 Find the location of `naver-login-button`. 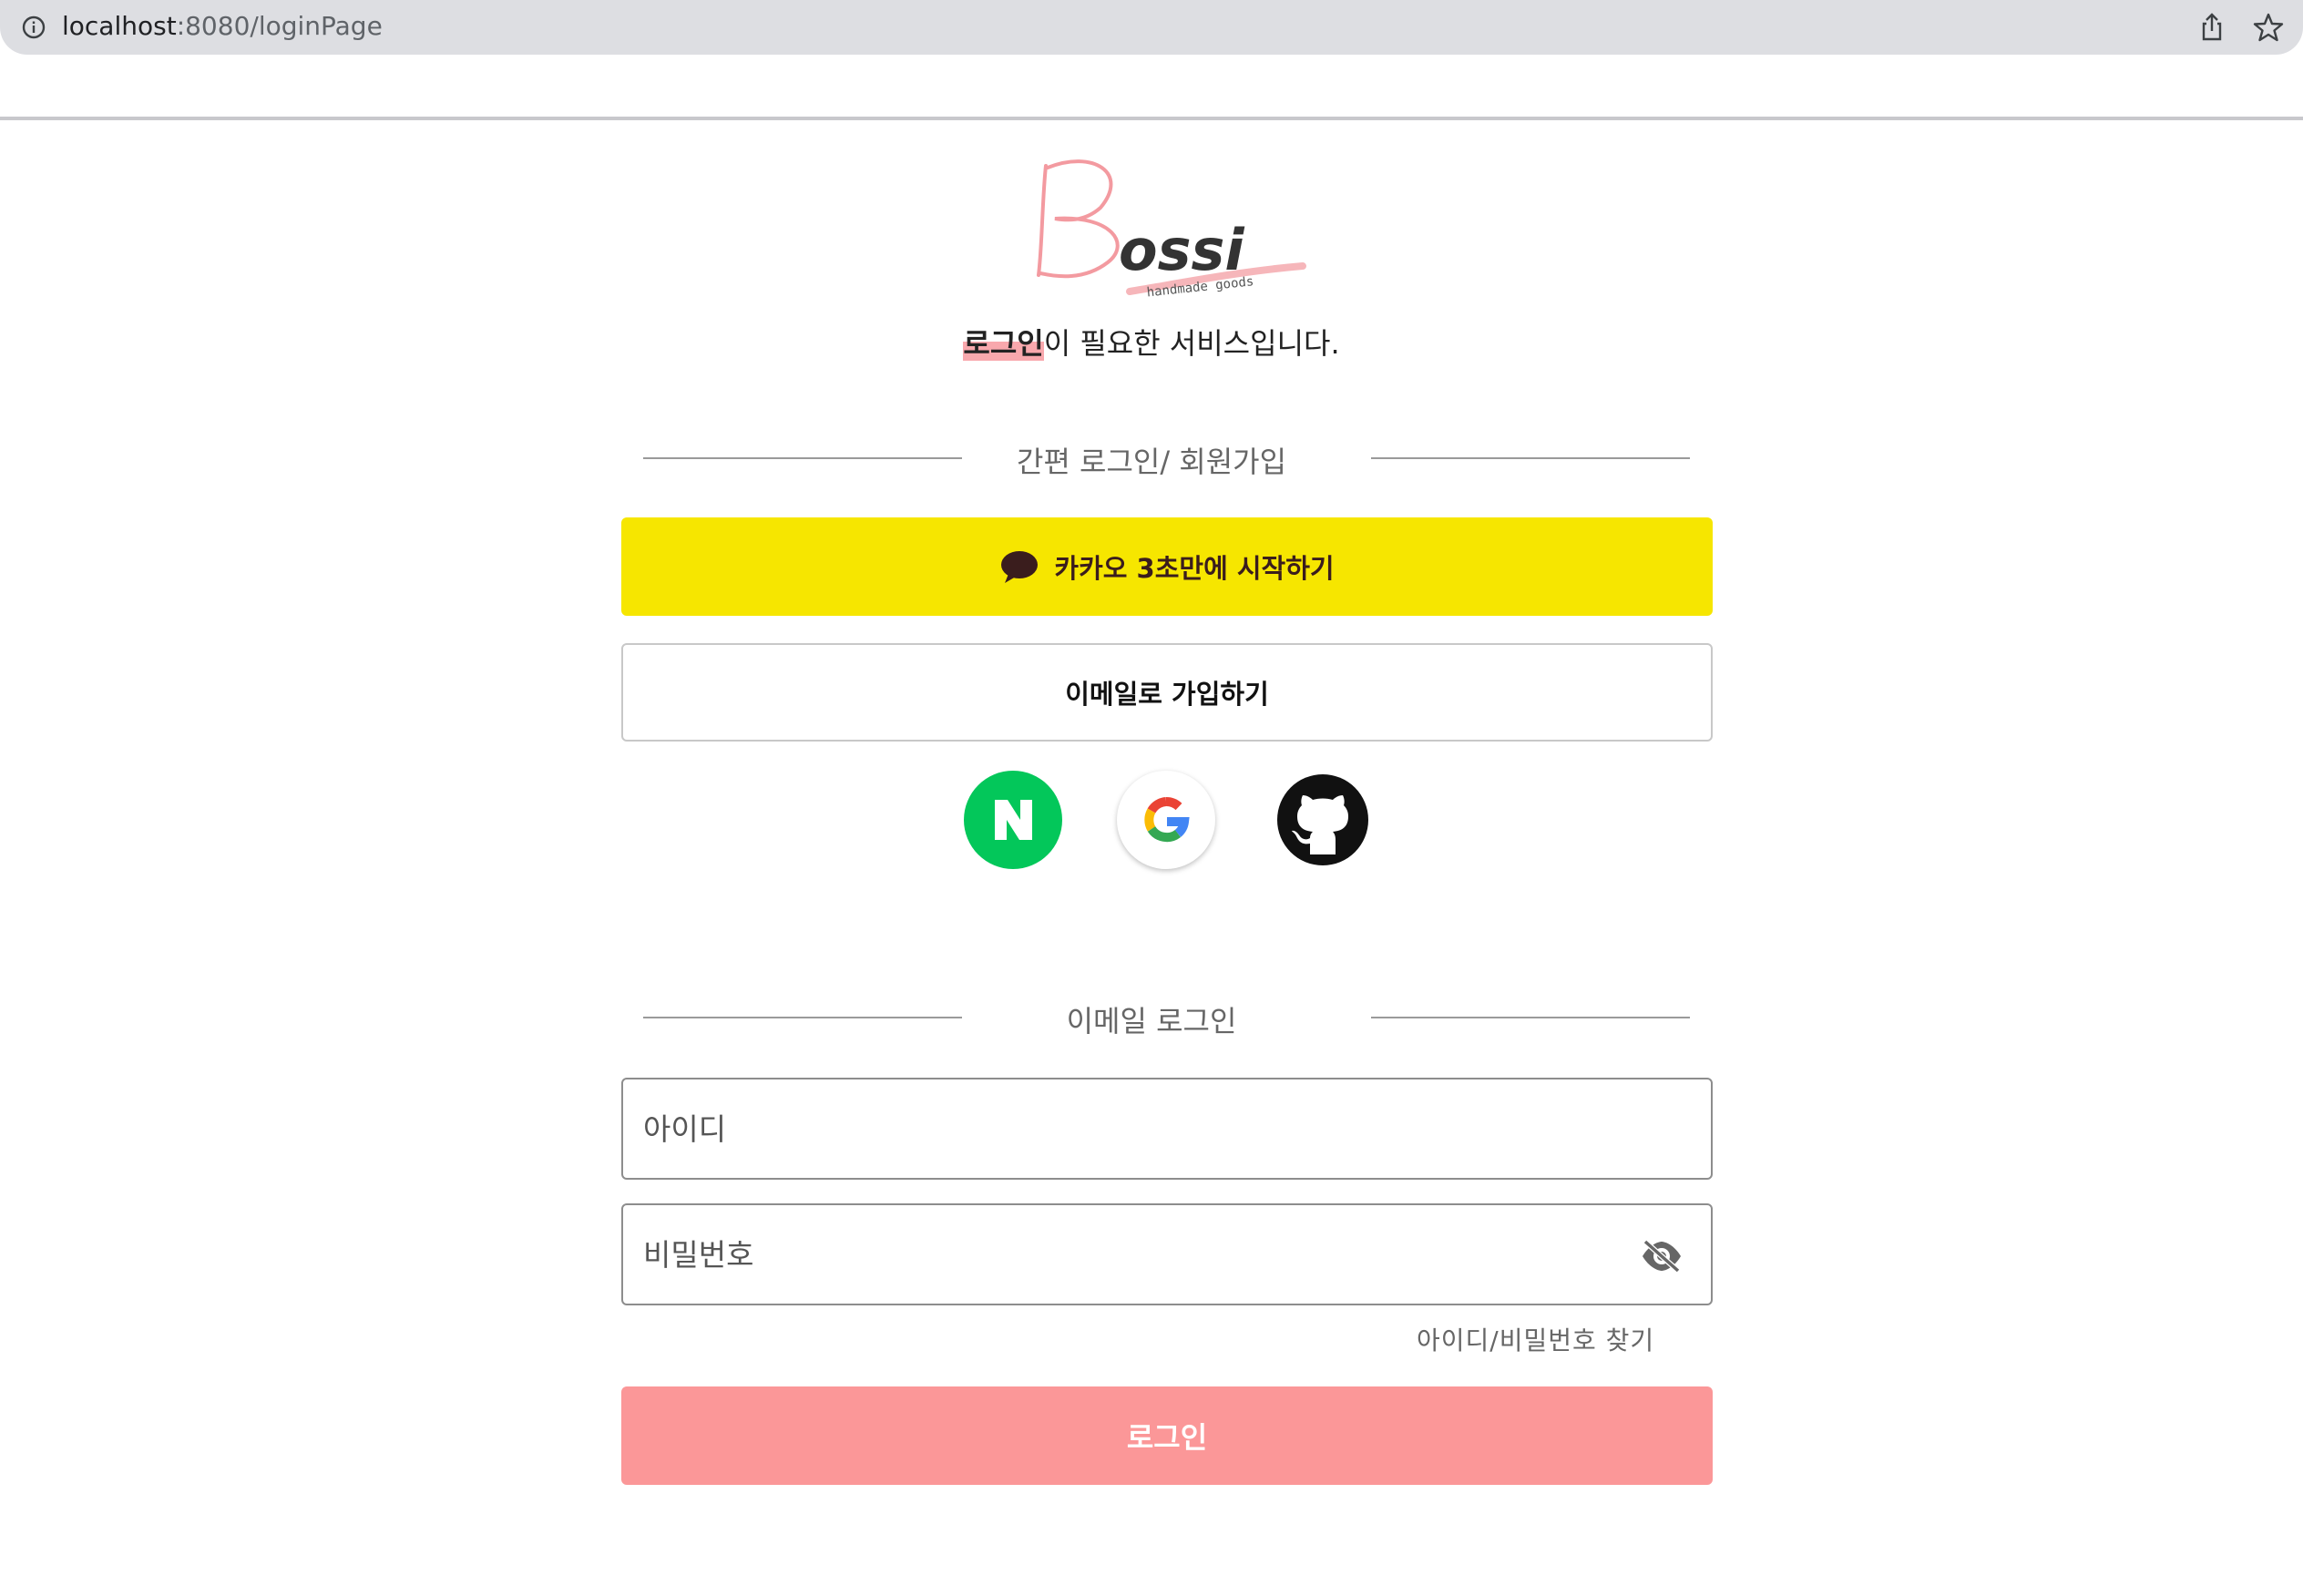

naver-login-button is located at coordinates (1013, 820).